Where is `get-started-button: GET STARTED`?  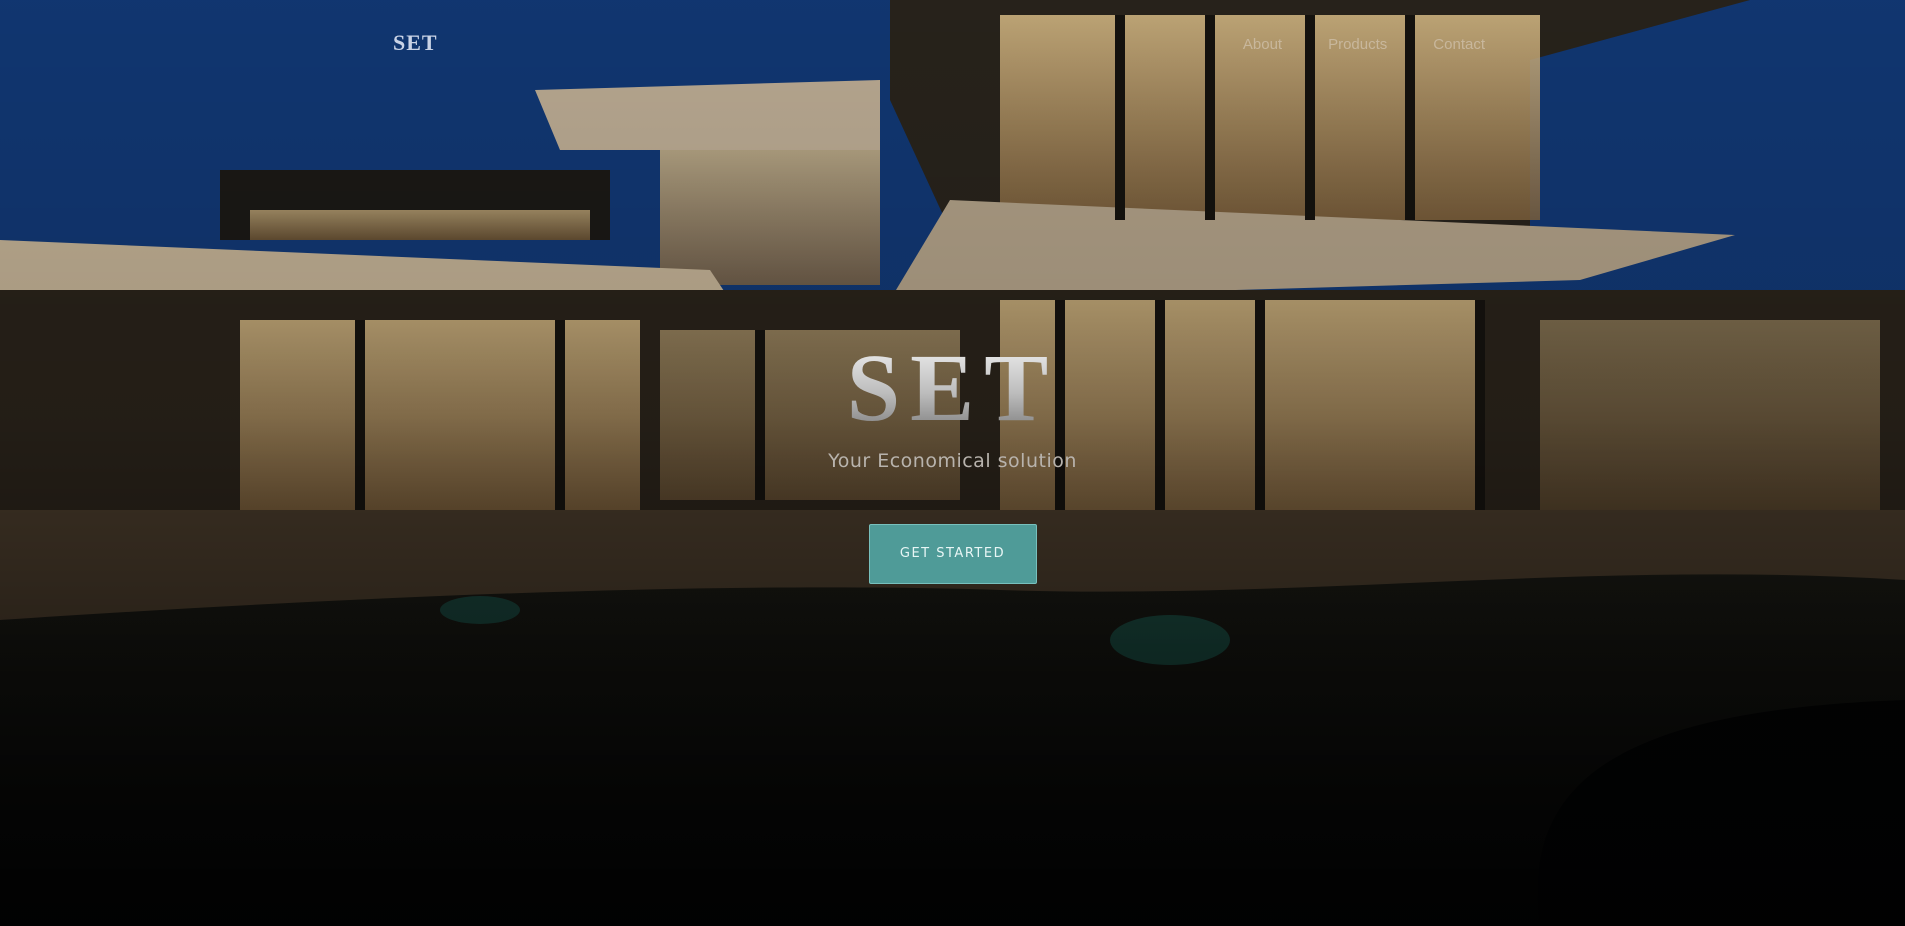
get-started-button: GET STARTED is located at coordinates (952, 554).